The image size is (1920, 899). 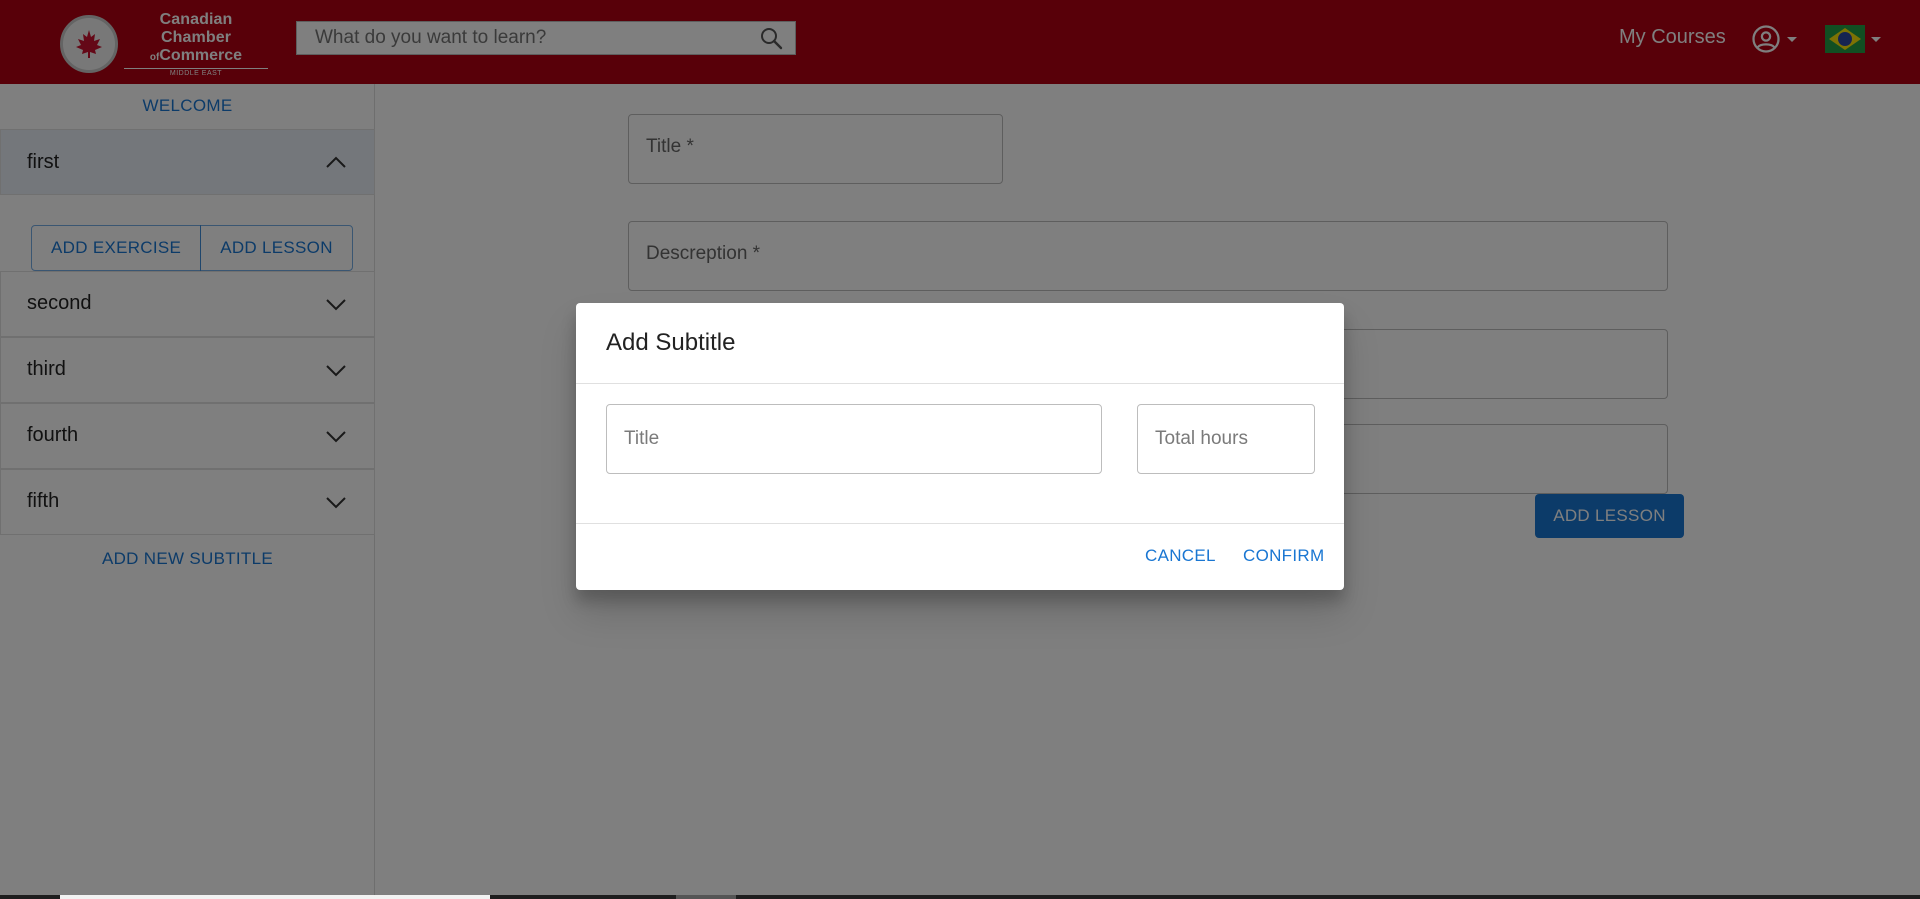 I want to click on add-subtitle-dialog: Add Subtitle CANCEL CONFIRM, so click(x=960, y=446).